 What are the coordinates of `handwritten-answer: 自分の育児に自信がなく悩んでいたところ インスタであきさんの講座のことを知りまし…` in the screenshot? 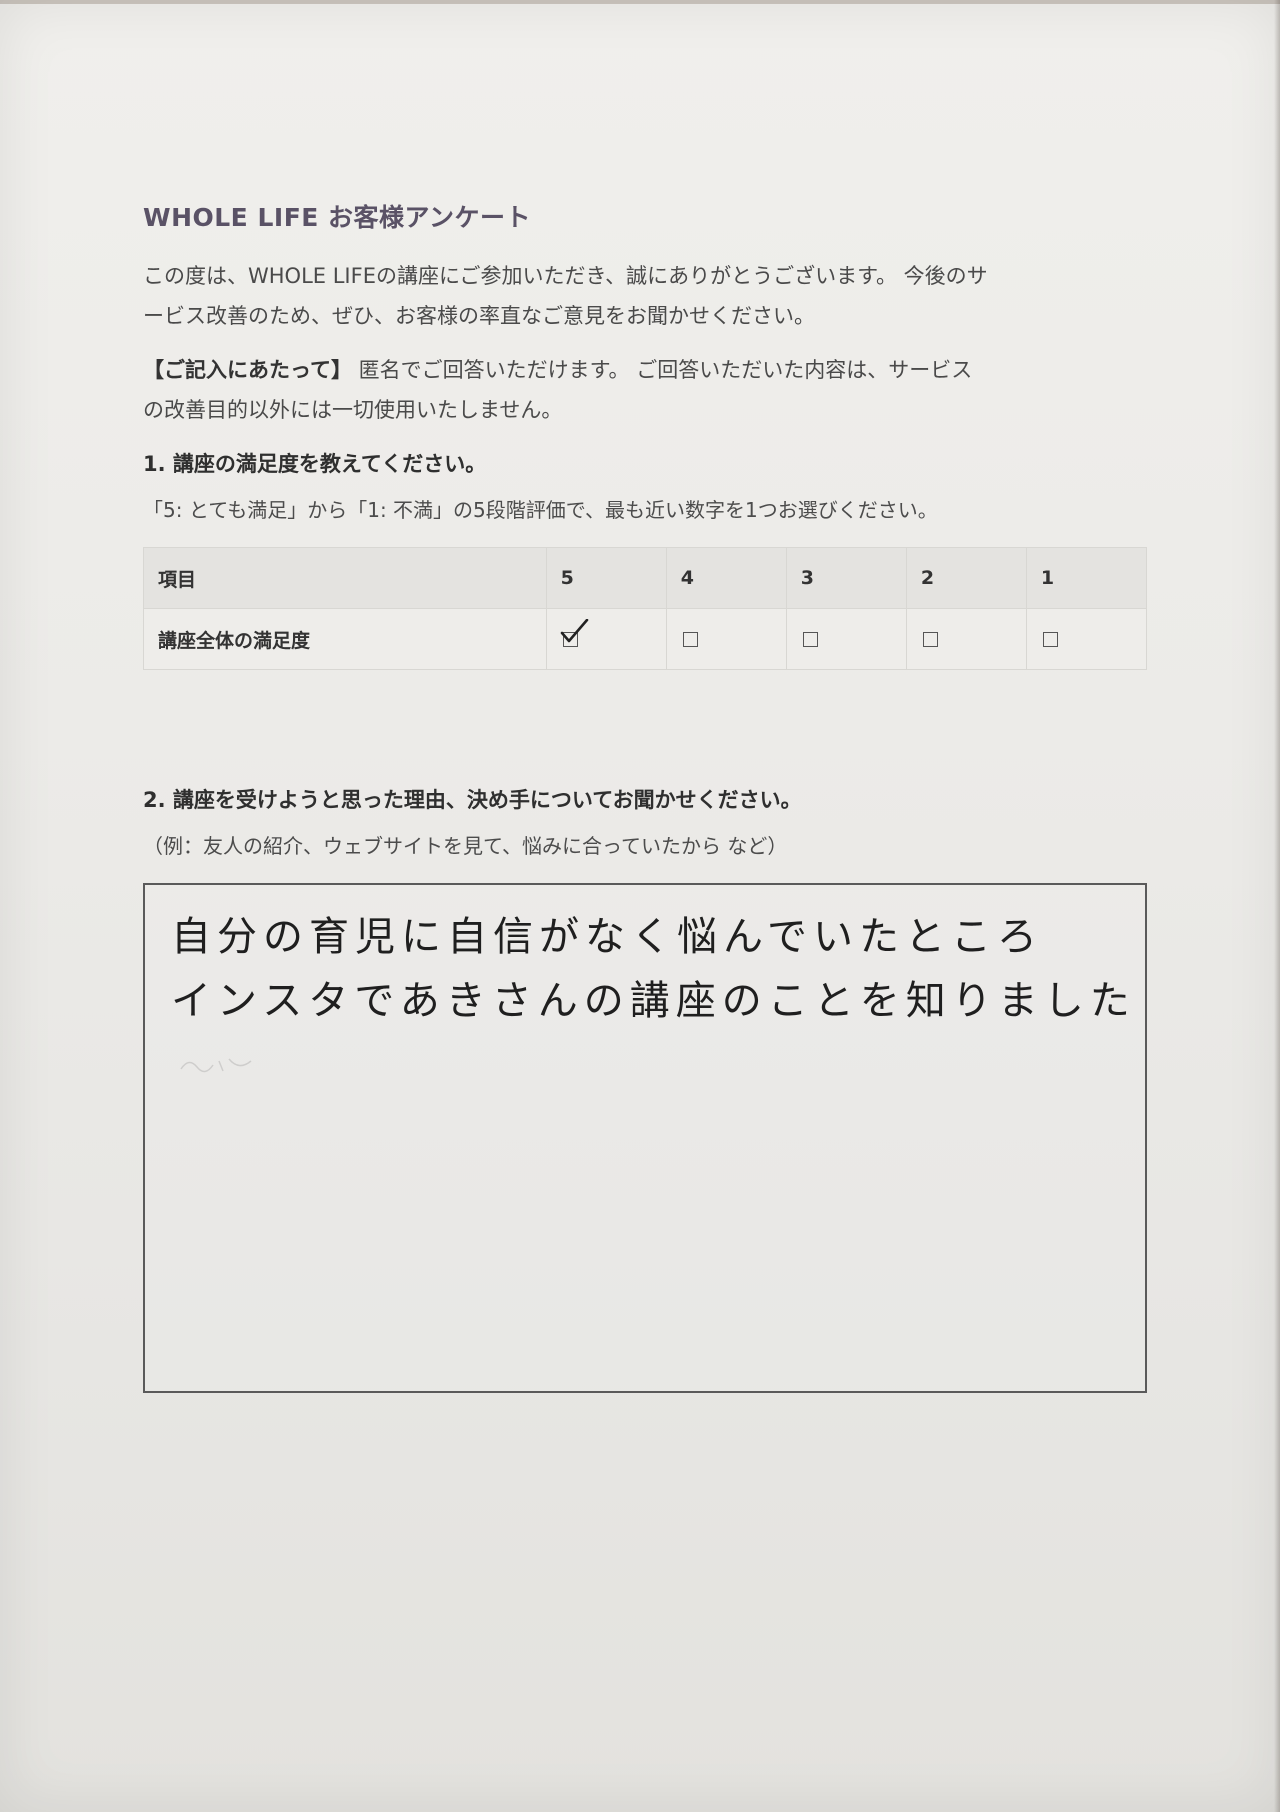 It's located at (653, 969).